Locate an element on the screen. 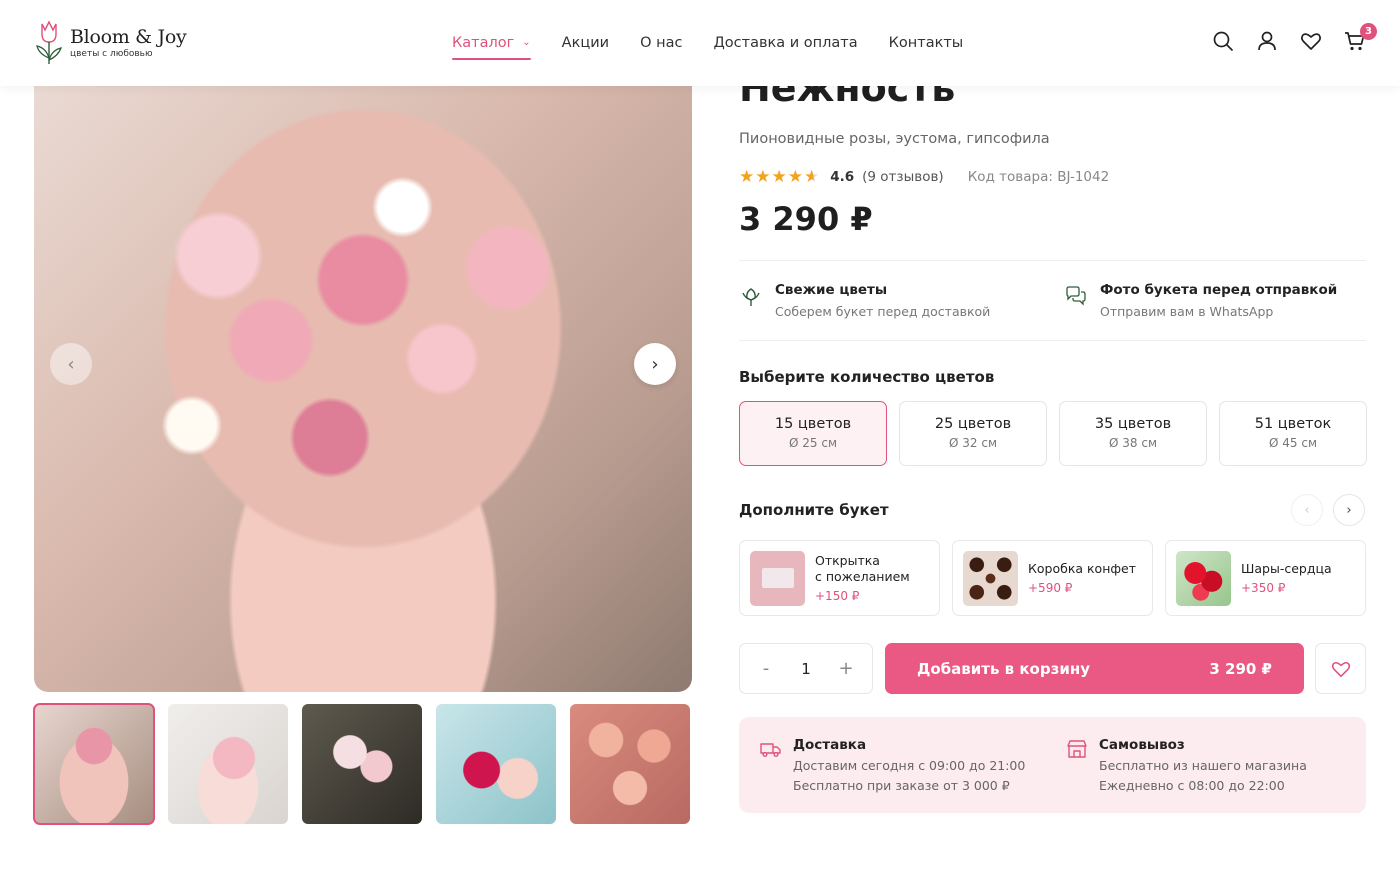 The image size is (1400, 875). store-icon is located at coordinates (1077, 749).